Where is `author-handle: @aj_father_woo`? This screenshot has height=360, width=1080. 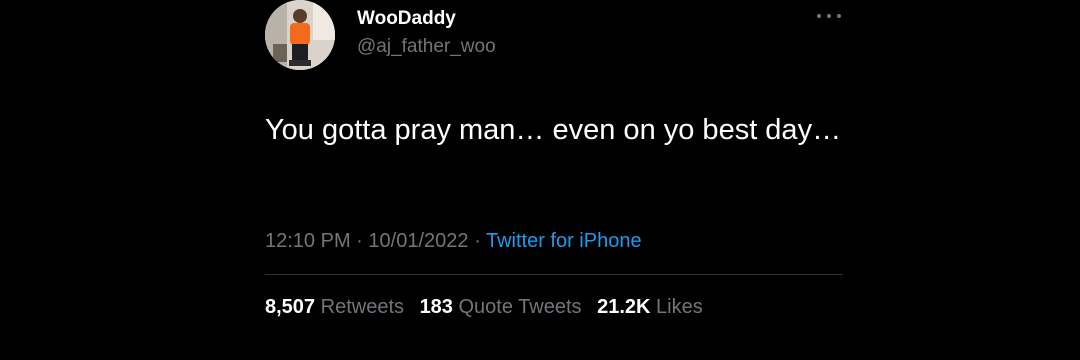 author-handle: @aj_father_woo is located at coordinates (426, 47).